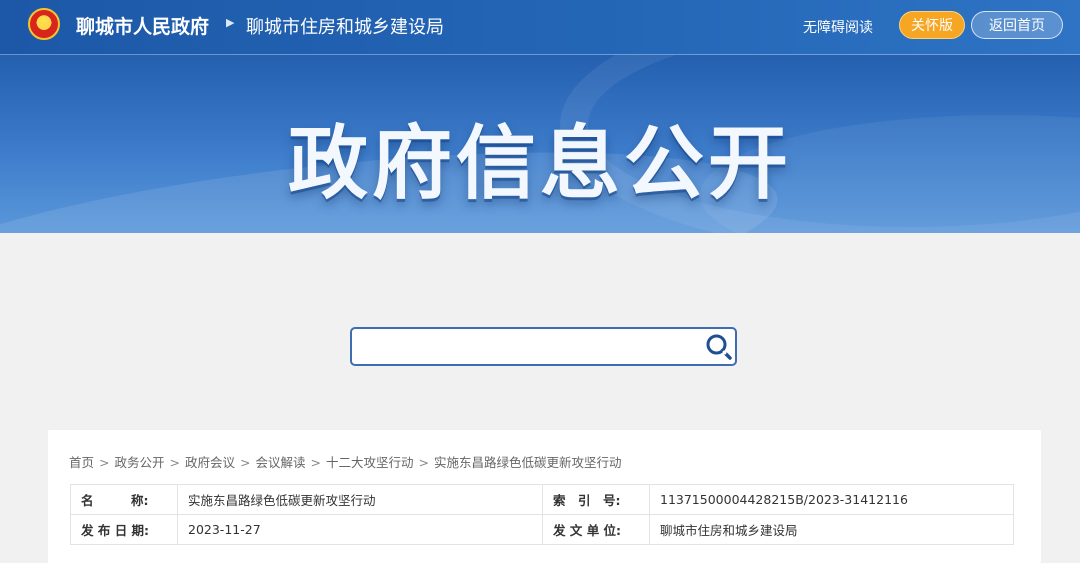 This screenshot has width=1080, height=563. I want to click on care-mode-button: 关怀版, so click(932, 25).